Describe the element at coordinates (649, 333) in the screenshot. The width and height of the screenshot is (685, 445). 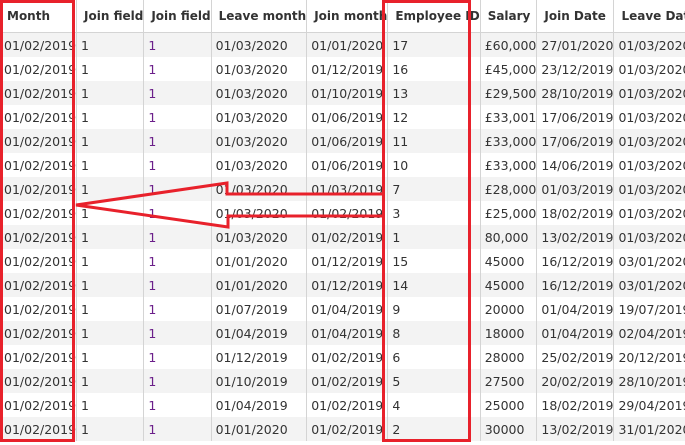
I see `cell-leave-date: 02/04/2019` at that location.